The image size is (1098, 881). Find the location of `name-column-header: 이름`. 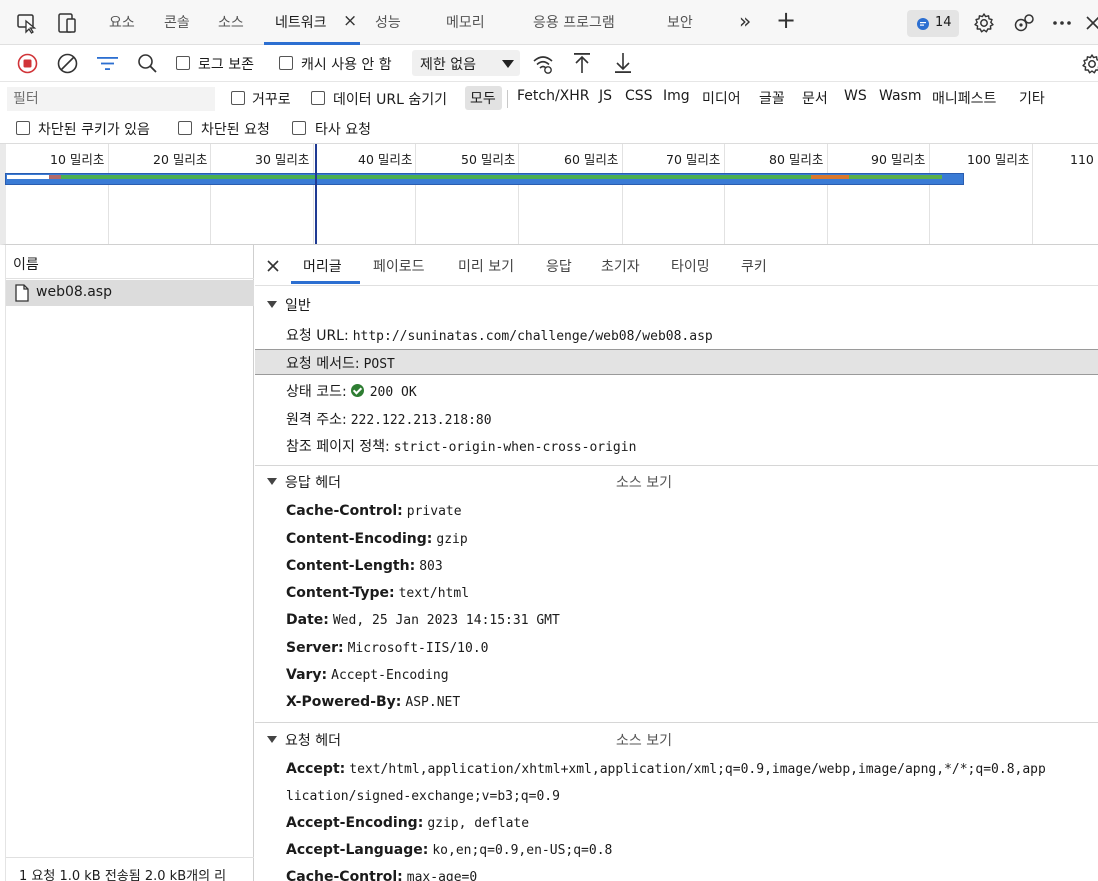

name-column-header: 이름 is located at coordinates (130, 262).